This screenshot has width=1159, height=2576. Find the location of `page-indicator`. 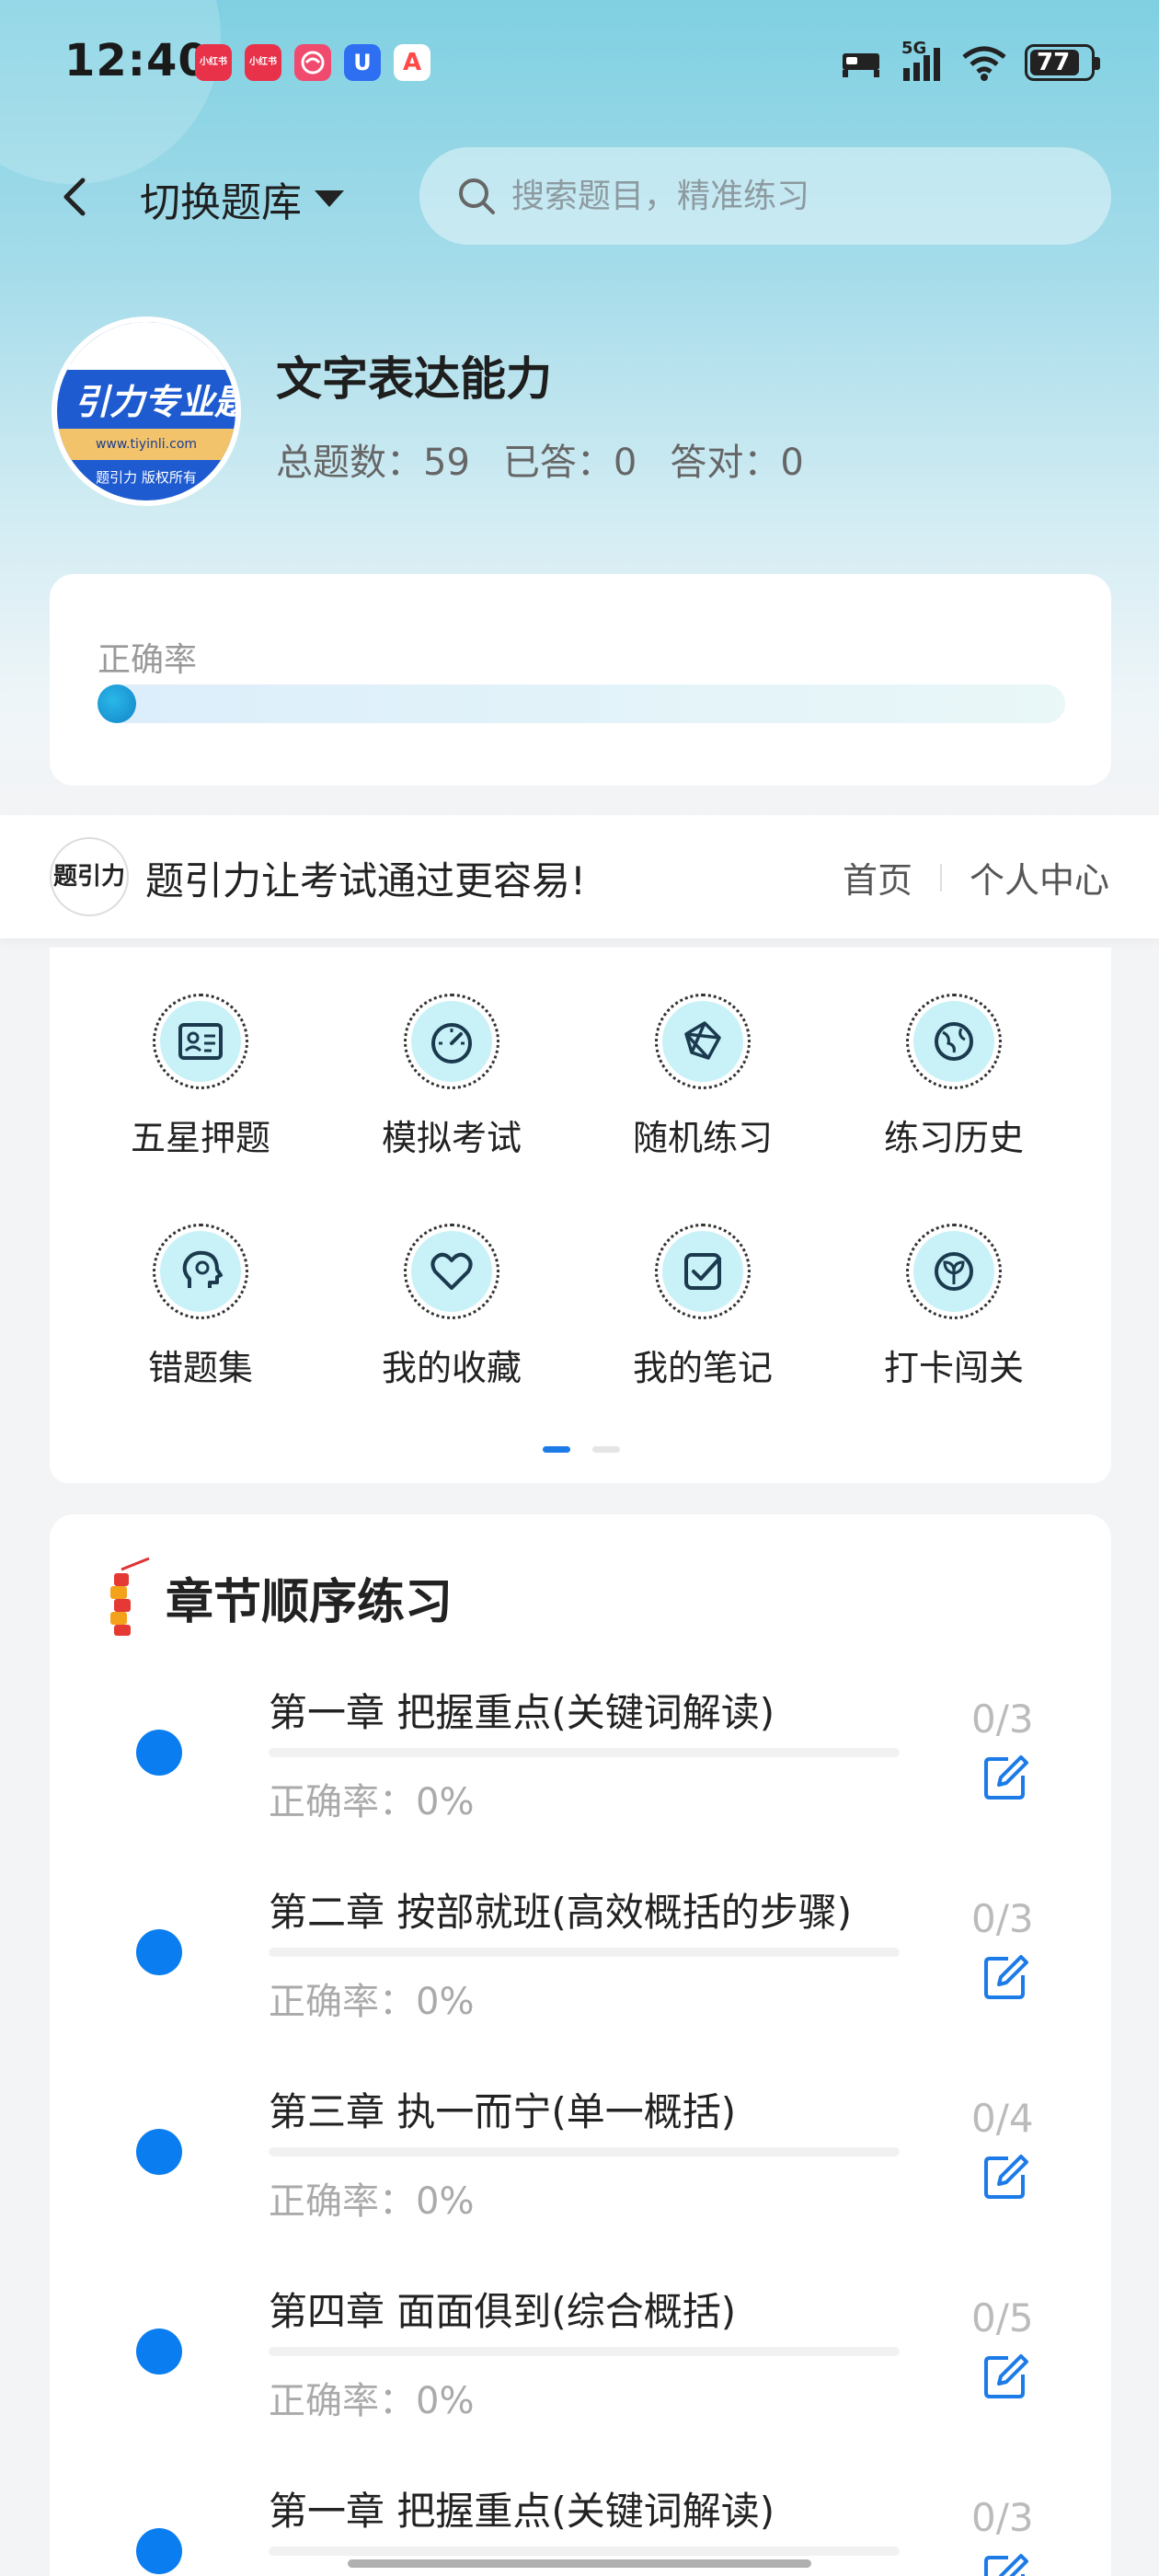

page-indicator is located at coordinates (581, 1449).